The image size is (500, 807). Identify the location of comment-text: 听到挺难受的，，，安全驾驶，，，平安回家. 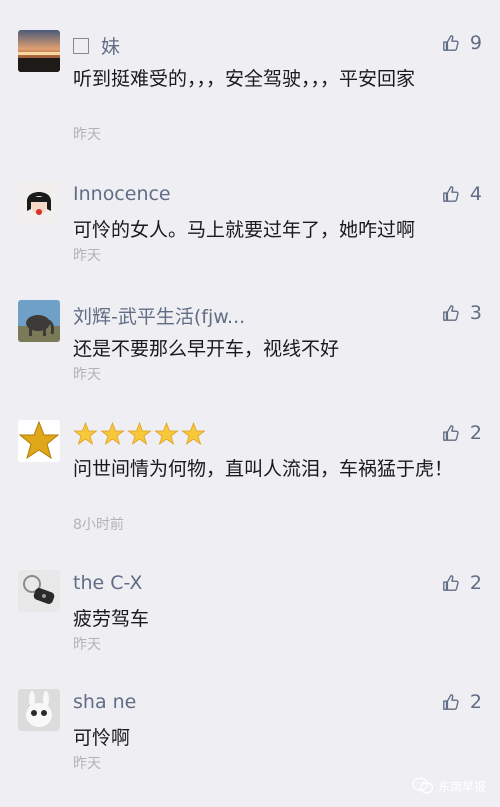
(244, 79).